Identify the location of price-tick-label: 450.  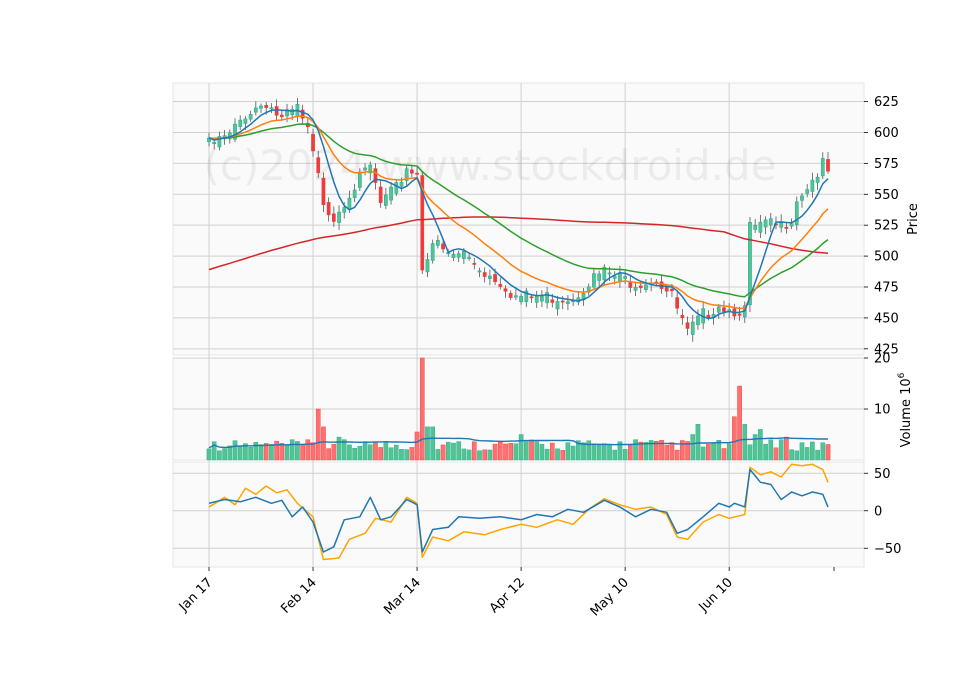
(886, 318).